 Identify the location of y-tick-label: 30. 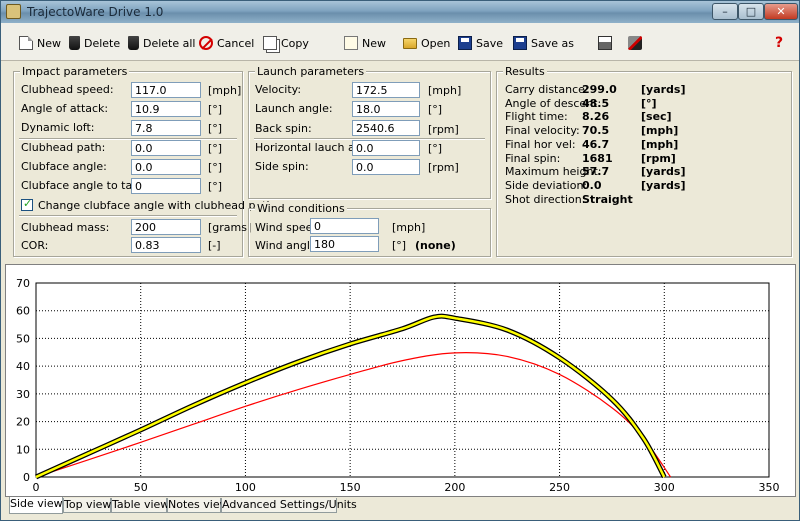
(23, 394).